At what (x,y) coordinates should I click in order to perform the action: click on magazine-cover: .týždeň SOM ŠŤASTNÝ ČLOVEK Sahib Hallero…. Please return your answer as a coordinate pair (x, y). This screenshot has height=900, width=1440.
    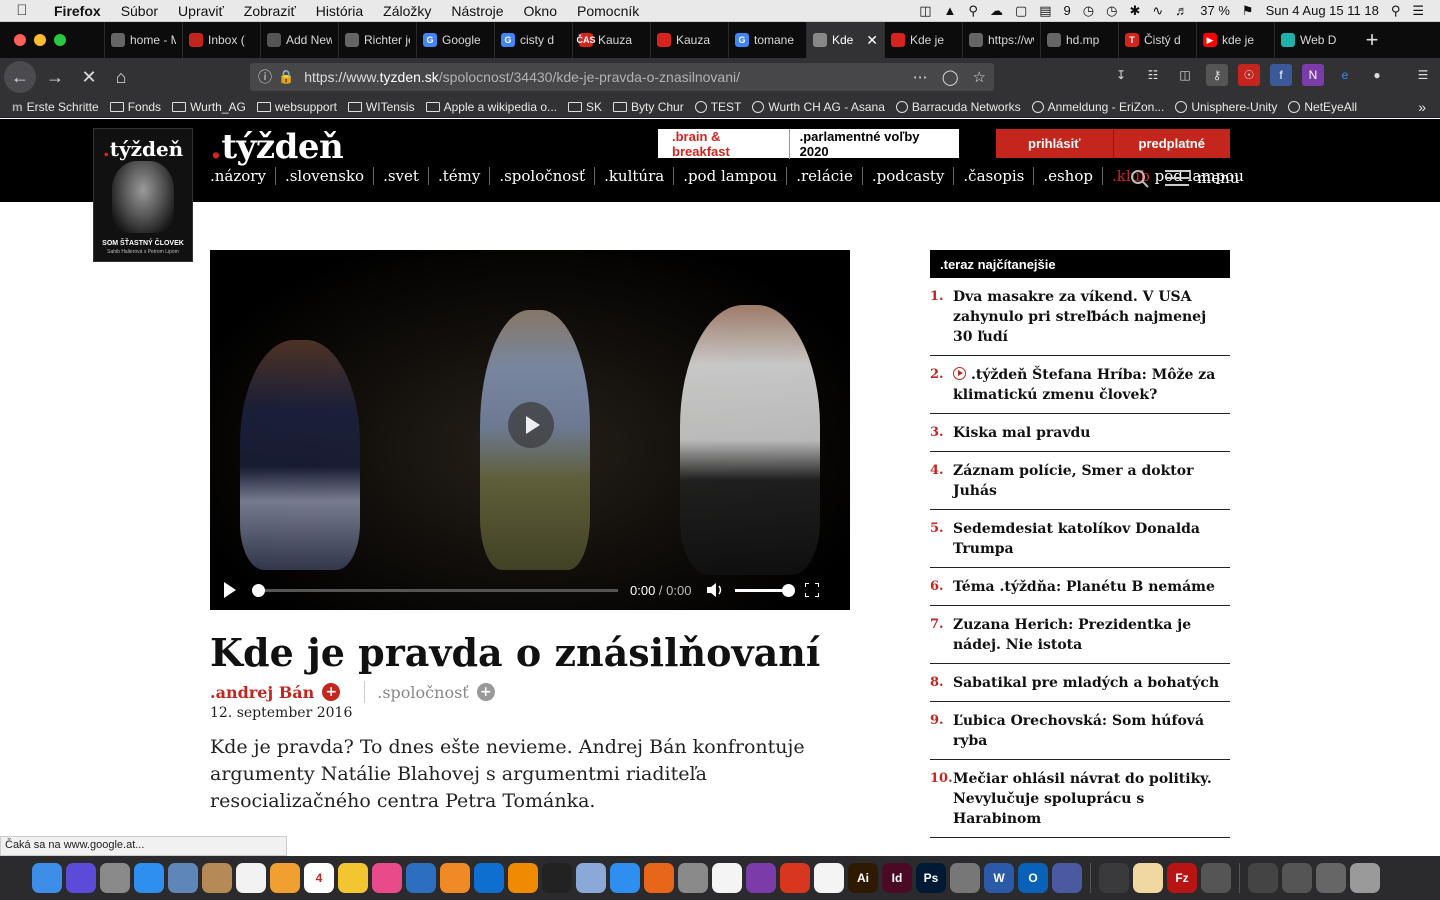
    Looking at the image, I should click on (143, 195).